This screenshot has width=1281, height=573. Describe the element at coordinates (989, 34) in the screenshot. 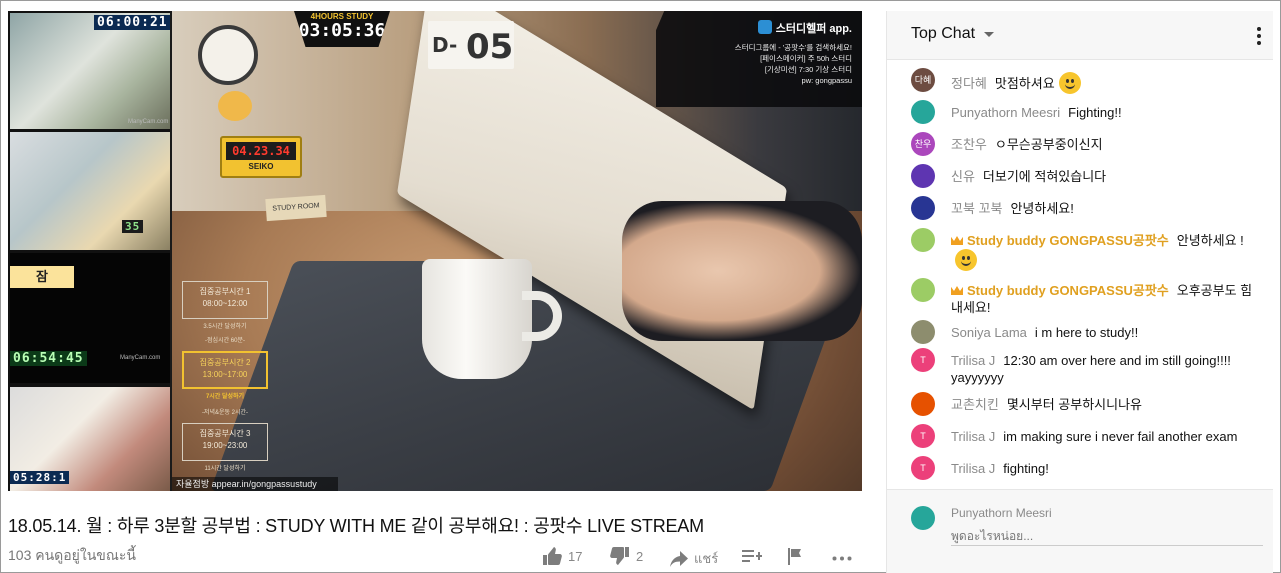

I see `caret-down-icon` at that location.